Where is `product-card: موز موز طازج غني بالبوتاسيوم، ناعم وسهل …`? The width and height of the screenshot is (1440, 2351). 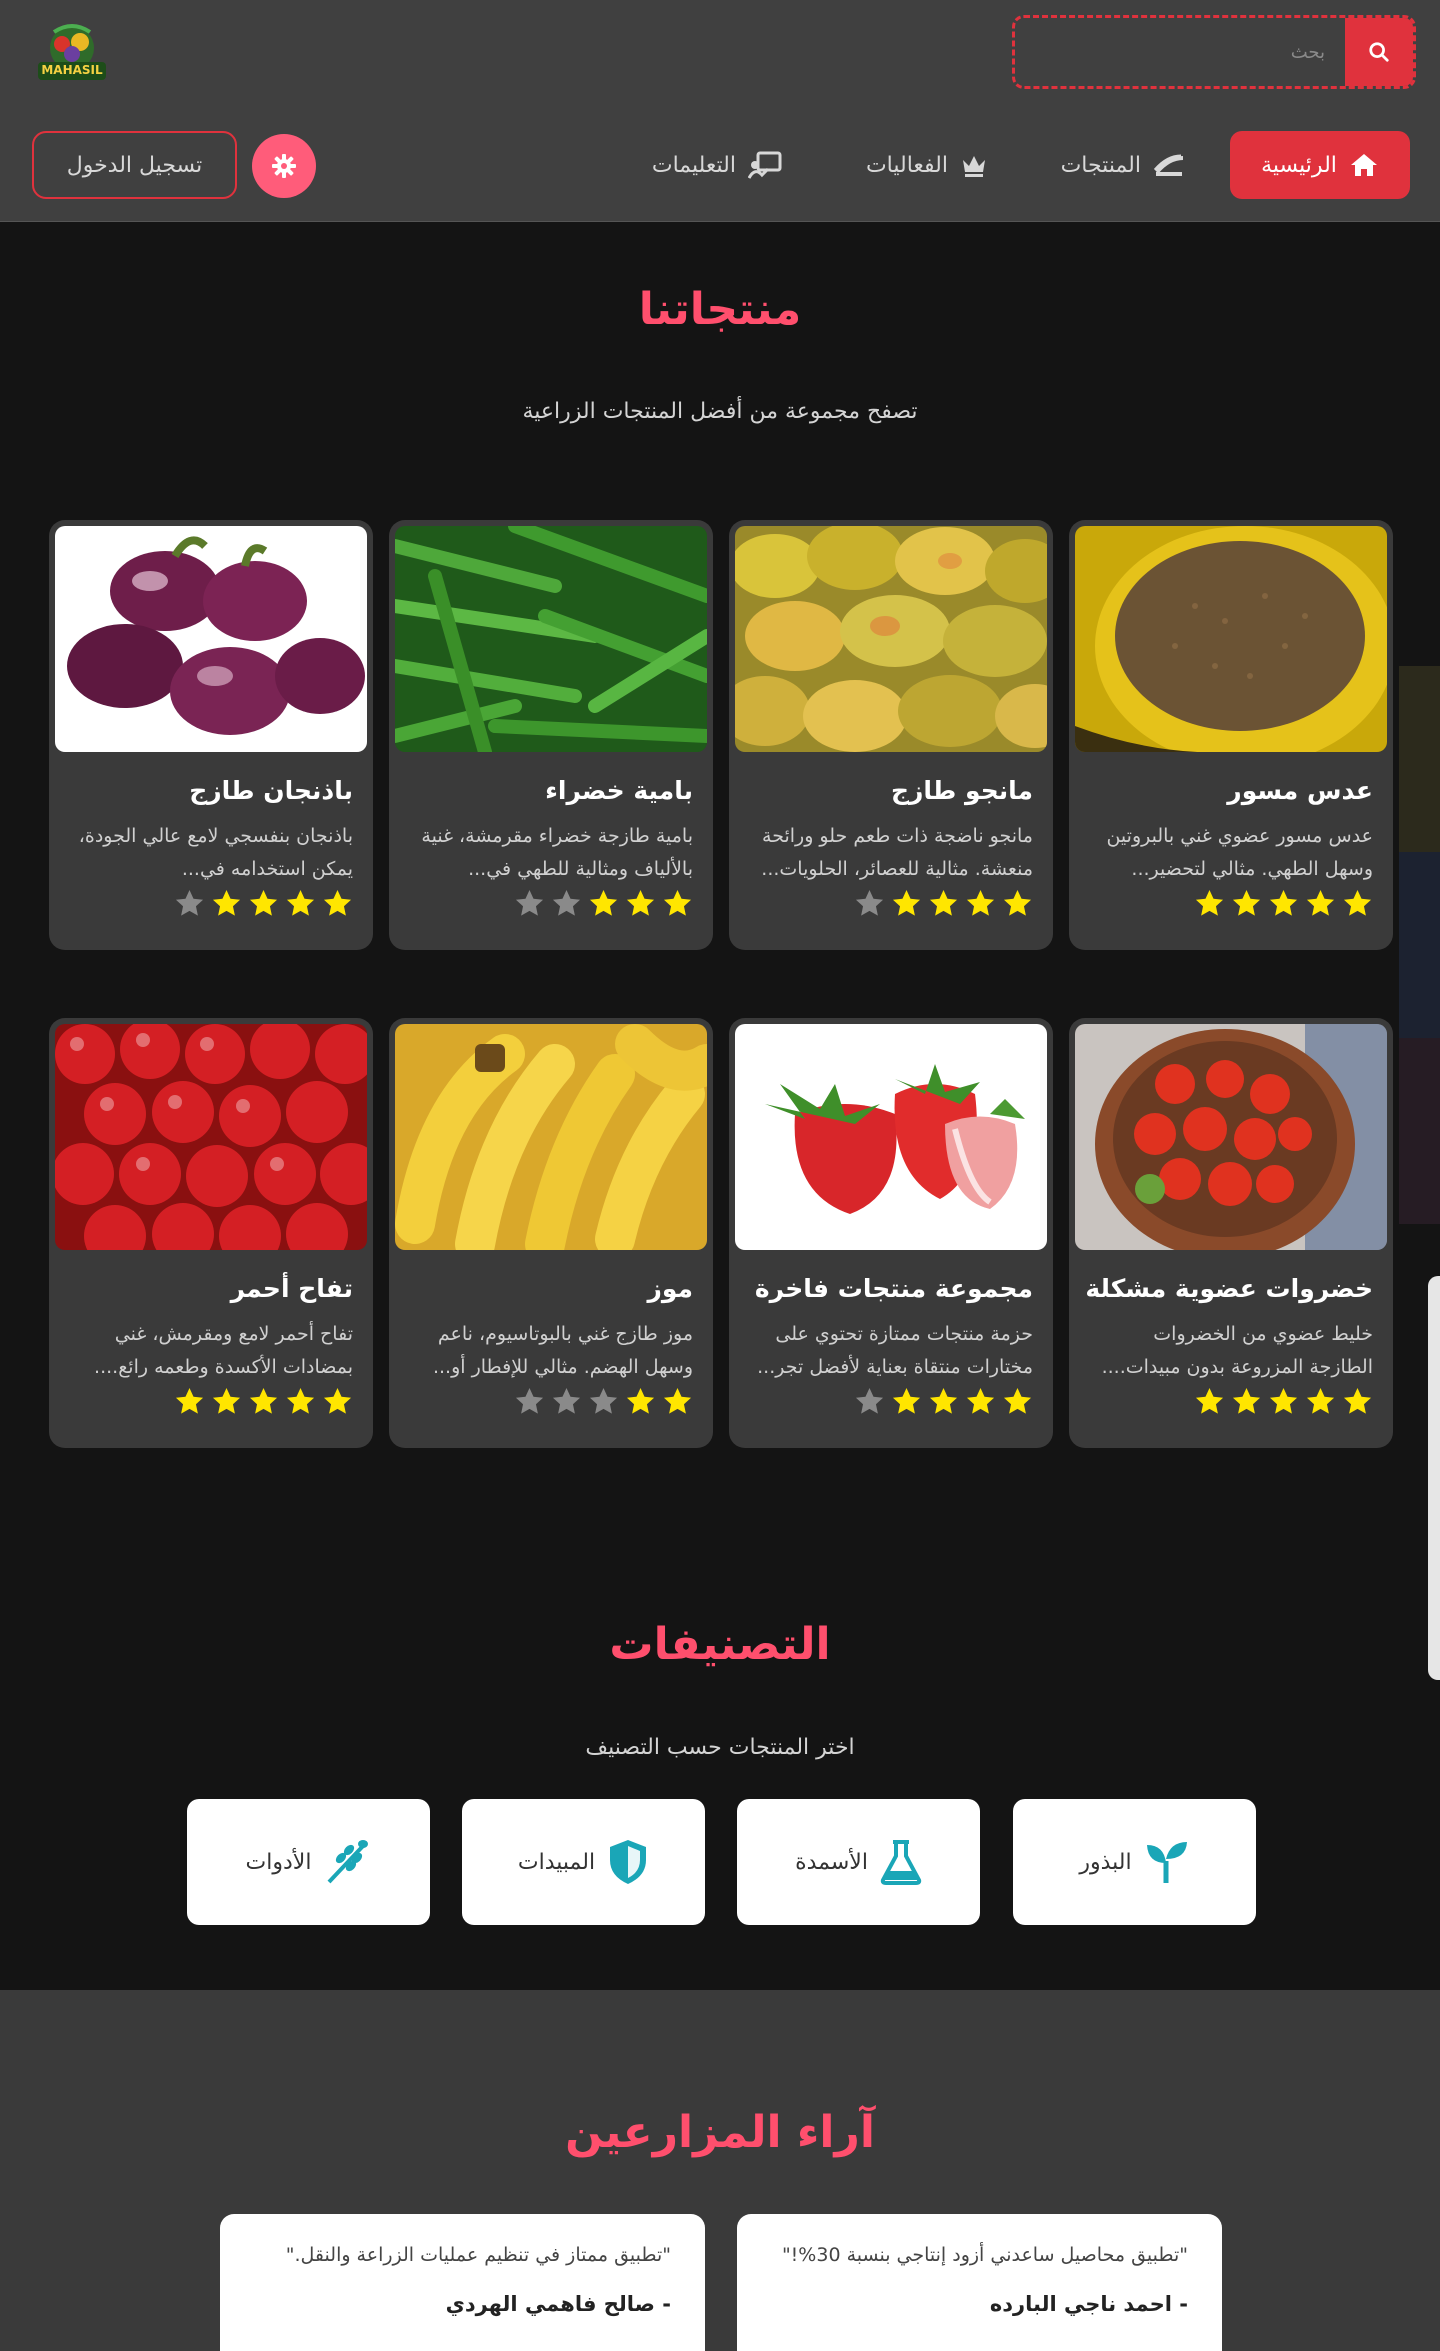
product-card: موز موز طازج غني بالبوتاسيوم، ناعم وسهل … is located at coordinates (551, 1233).